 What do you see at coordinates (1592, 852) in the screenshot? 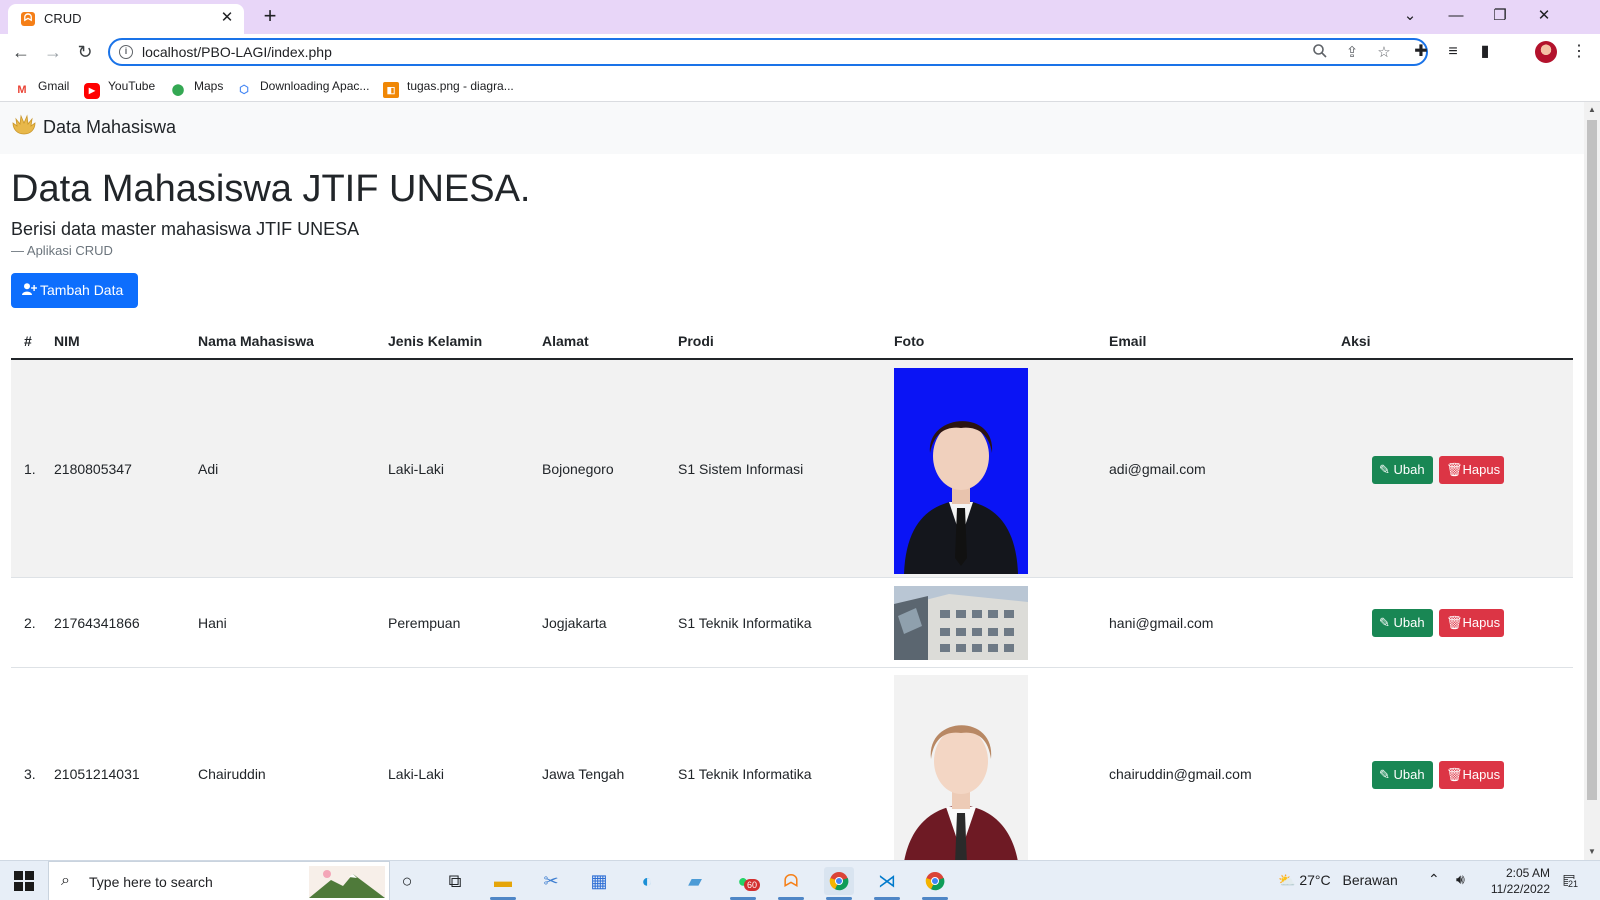
I see `scroll-down-arrow-icon: ▼` at bounding box center [1592, 852].